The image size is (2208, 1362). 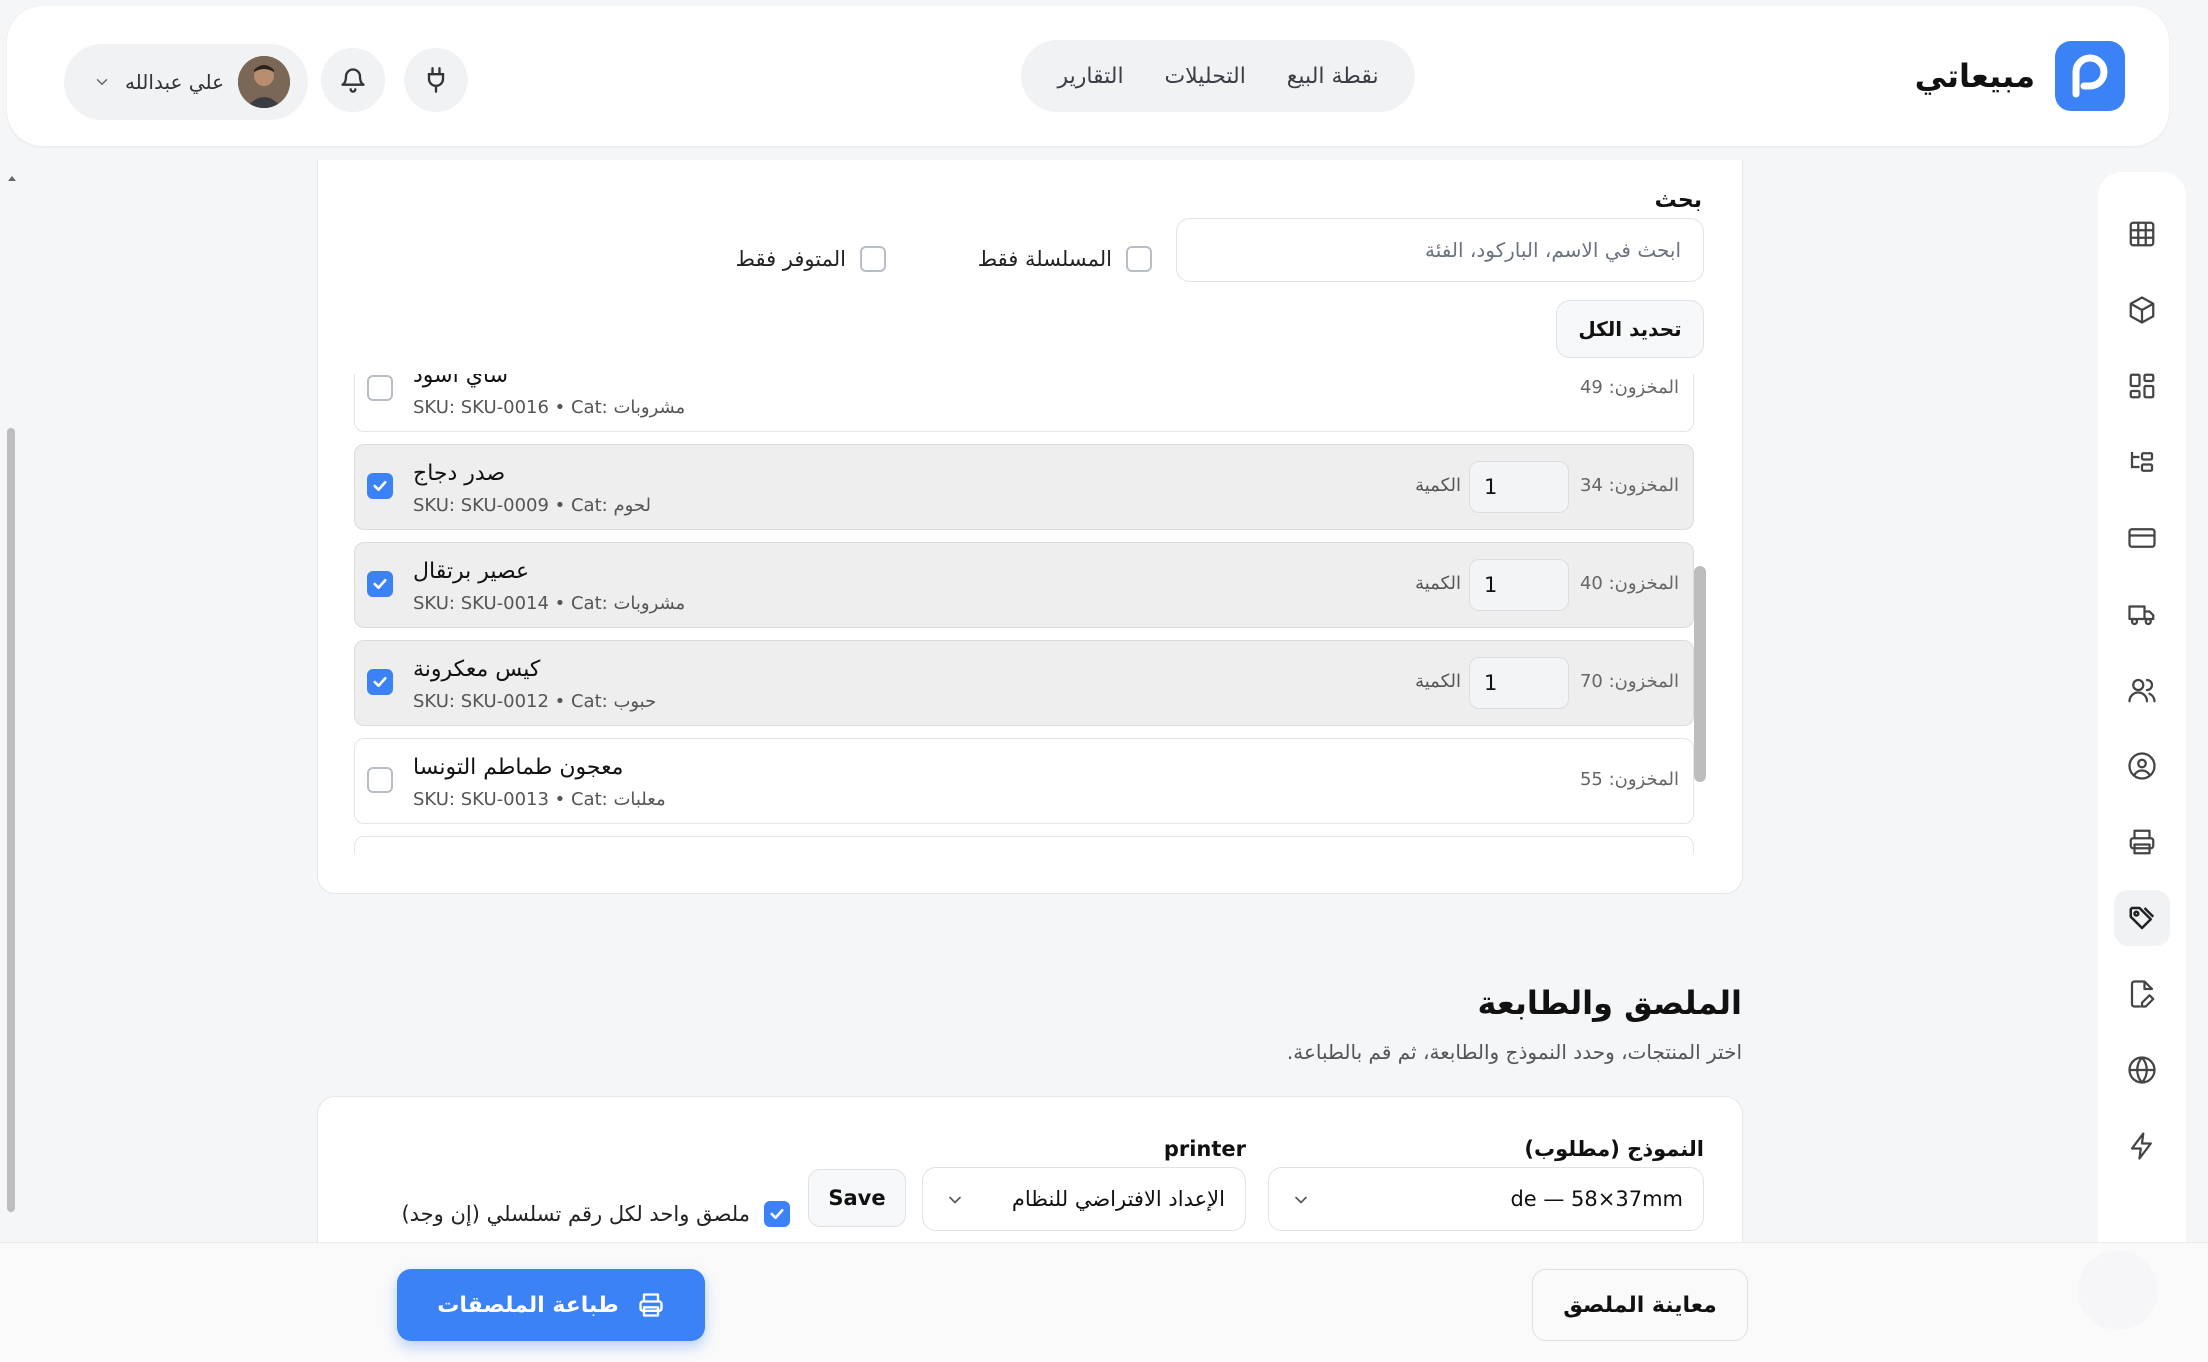 I want to click on sidebar-item-print, so click(x=2142, y=842).